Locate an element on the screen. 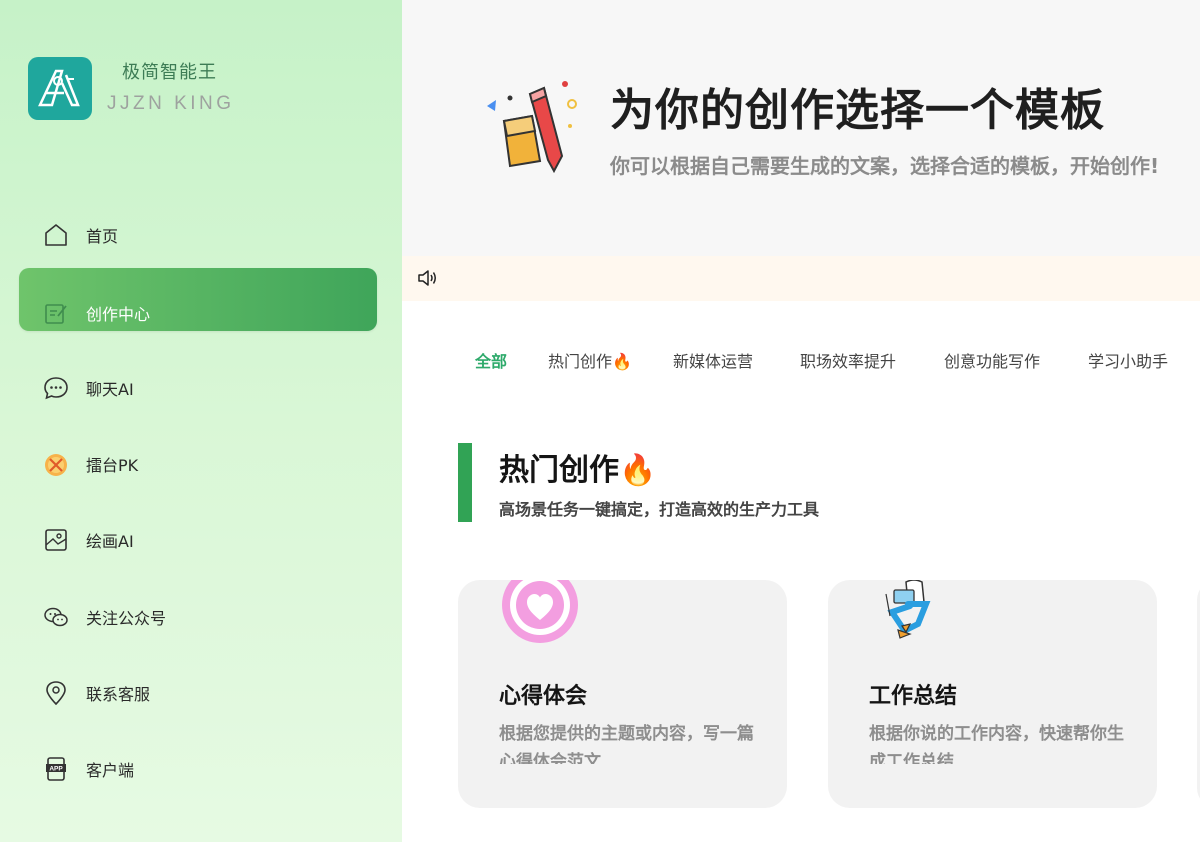 This screenshot has height=842, width=1200. sidebar-item-label: 联系客服 is located at coordinates (118, 694).